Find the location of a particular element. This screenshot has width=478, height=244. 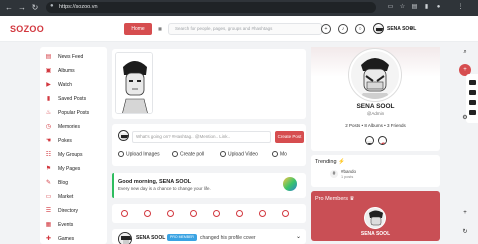

sidebar-item-watch: ▶ Watch is located at coordinates (74, 86).